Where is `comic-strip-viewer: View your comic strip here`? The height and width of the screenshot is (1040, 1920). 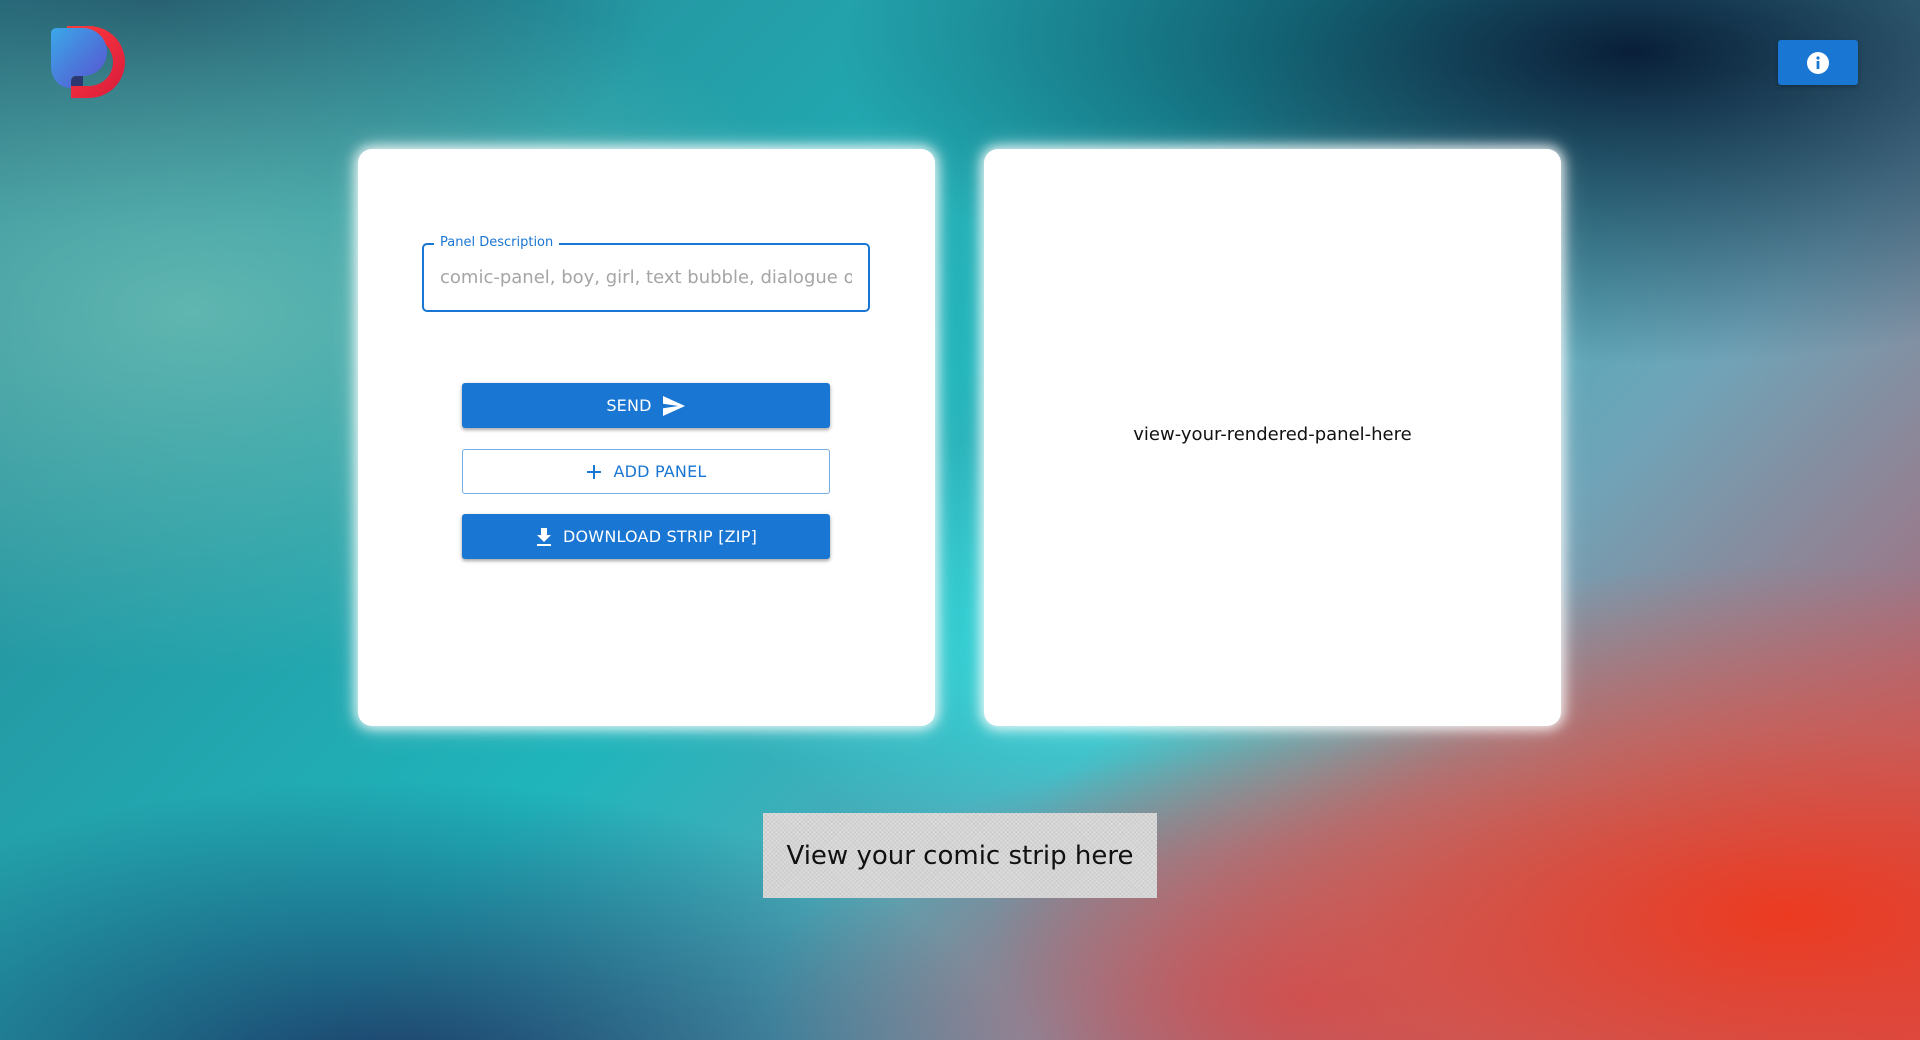
comic-strip-viewer: View your comic strip here is located at coordinates (960, 855).